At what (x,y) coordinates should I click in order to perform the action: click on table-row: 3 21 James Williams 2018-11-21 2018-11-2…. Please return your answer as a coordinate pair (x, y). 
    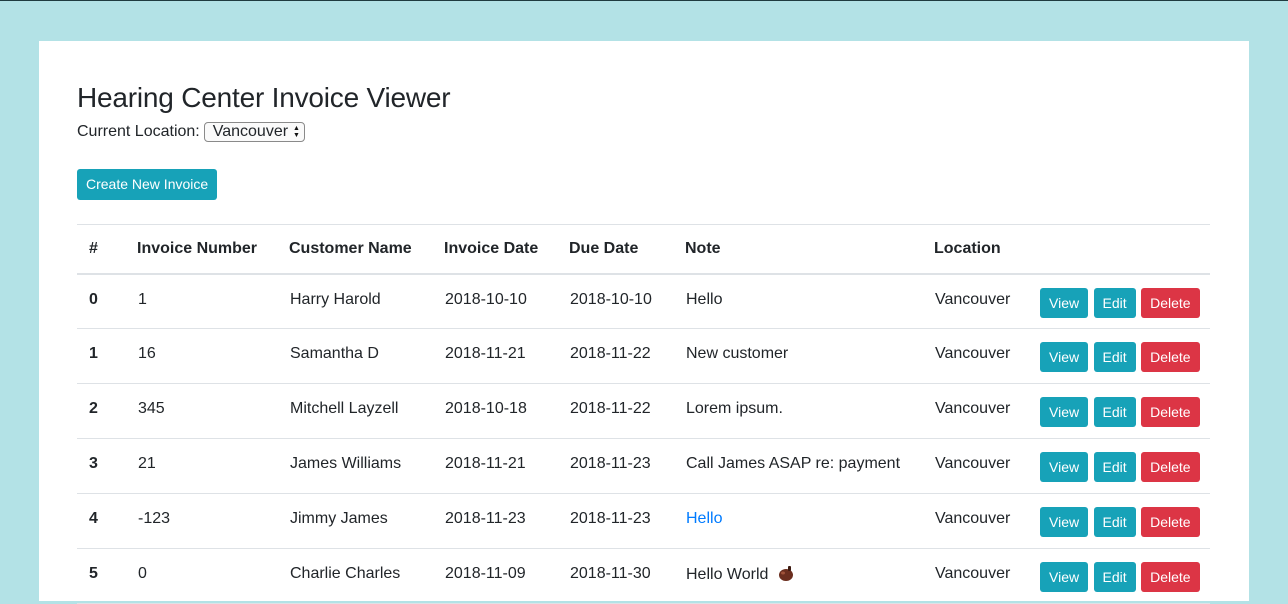
    Looking at the image, I should click on (643, 466).